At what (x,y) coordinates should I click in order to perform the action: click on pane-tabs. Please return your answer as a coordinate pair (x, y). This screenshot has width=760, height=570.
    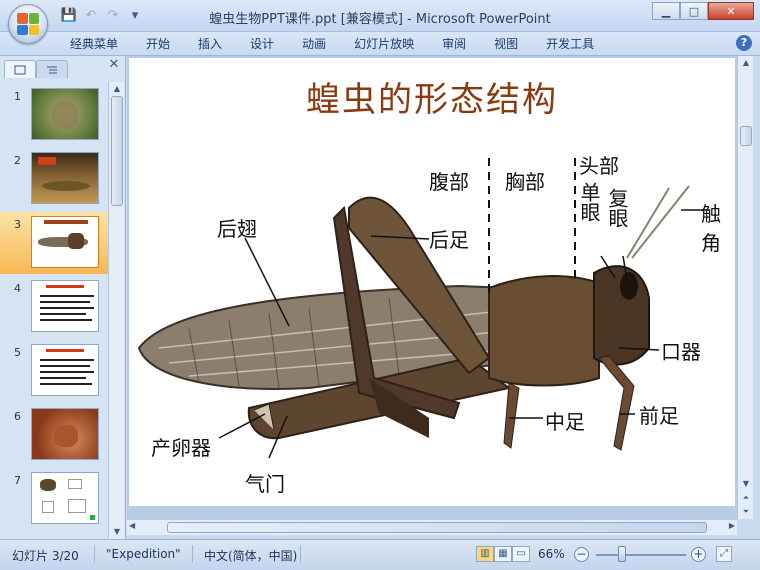
    Looking at the image, I should click on (63, 68).